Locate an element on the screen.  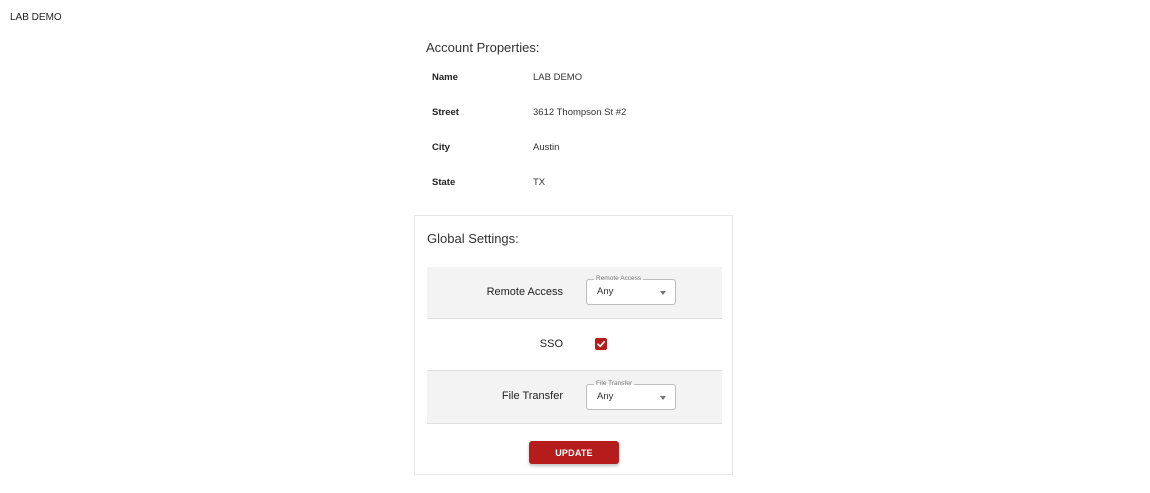
check-icon is located at coordinates (601, 344).